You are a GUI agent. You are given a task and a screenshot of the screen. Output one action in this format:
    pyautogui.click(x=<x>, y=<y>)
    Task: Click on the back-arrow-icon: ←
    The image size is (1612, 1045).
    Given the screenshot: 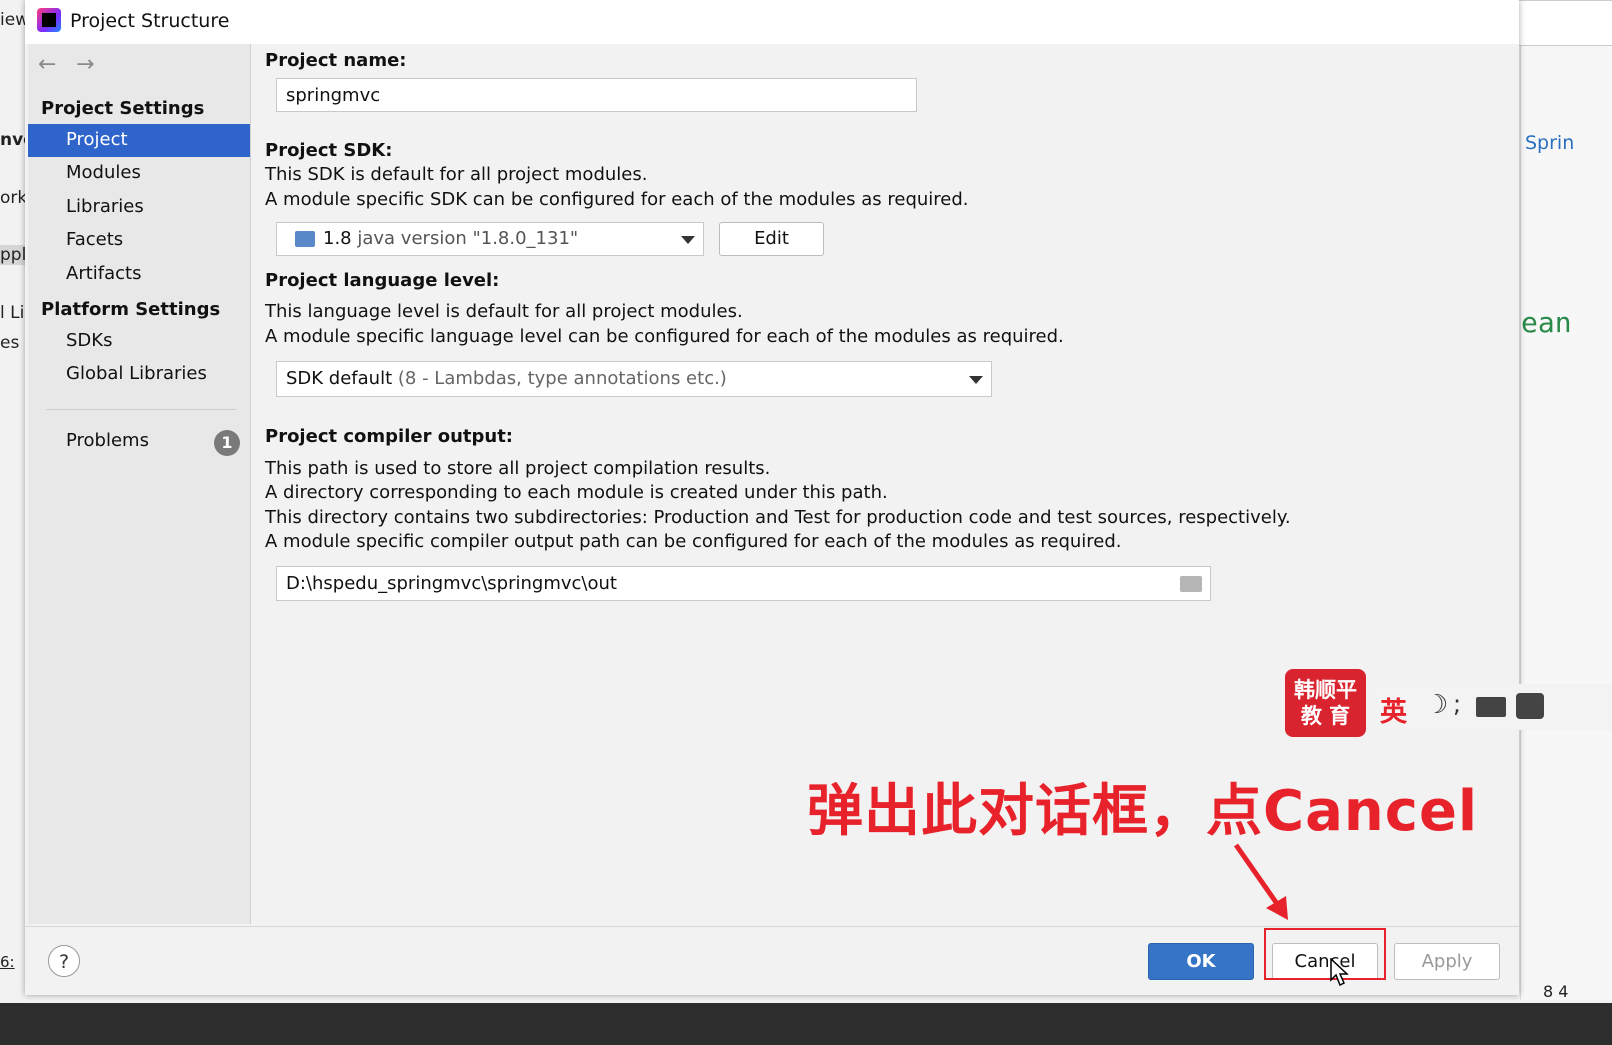 What is the action you would take?
    pyautogui.click(x=47, y=64)
    